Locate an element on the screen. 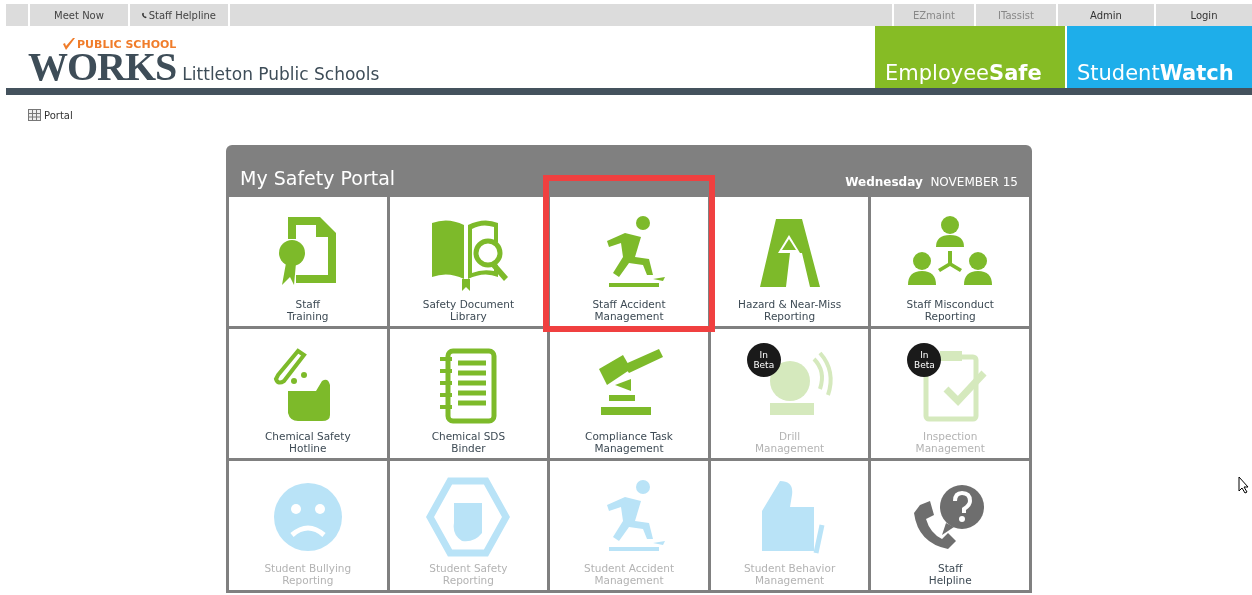 The image size is (1252, 595). grid-icon is located at coordinates (34, 115).